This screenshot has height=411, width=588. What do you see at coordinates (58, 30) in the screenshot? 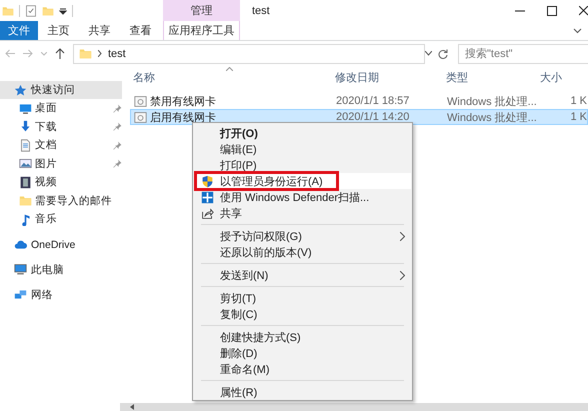
I see `ribbon-tab: 主页` at bounding box center [58, 30].